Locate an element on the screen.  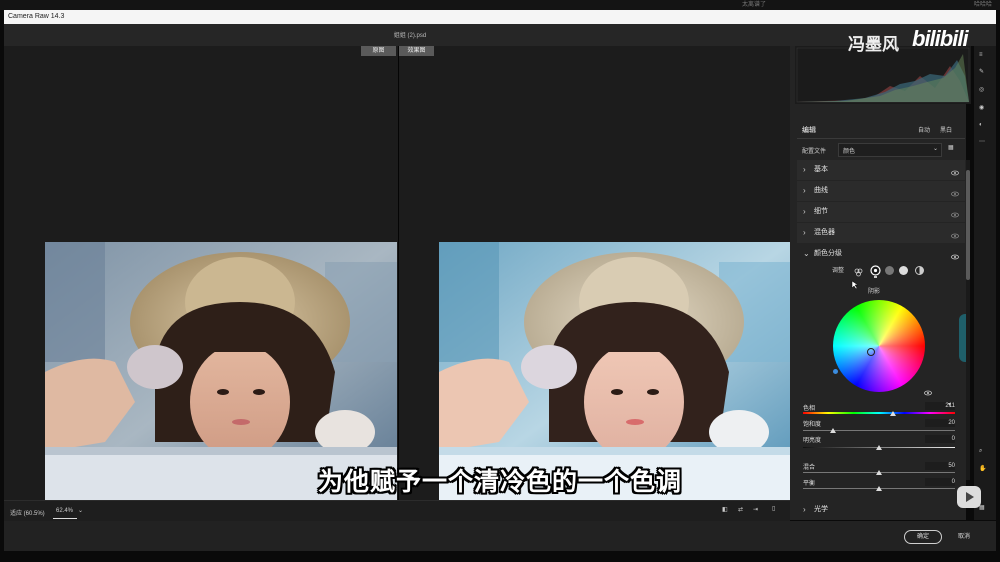
menu-icon: ≡ is located at coordinates (985, 58).